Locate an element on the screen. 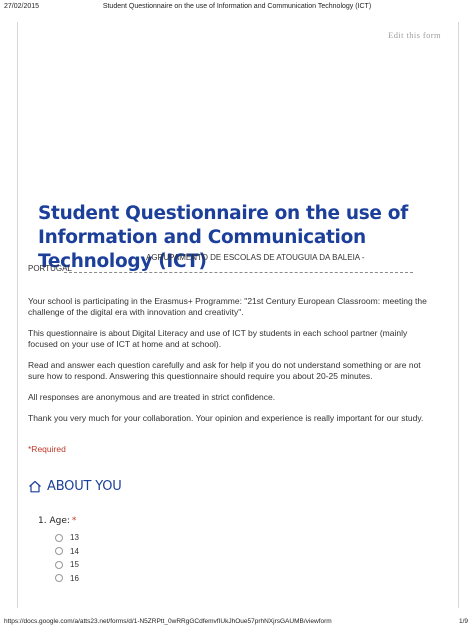 Image resolution: width=474 pixels, height=632 pixels. section-header: ABOUT YOU is located at coordinates (75, 486).